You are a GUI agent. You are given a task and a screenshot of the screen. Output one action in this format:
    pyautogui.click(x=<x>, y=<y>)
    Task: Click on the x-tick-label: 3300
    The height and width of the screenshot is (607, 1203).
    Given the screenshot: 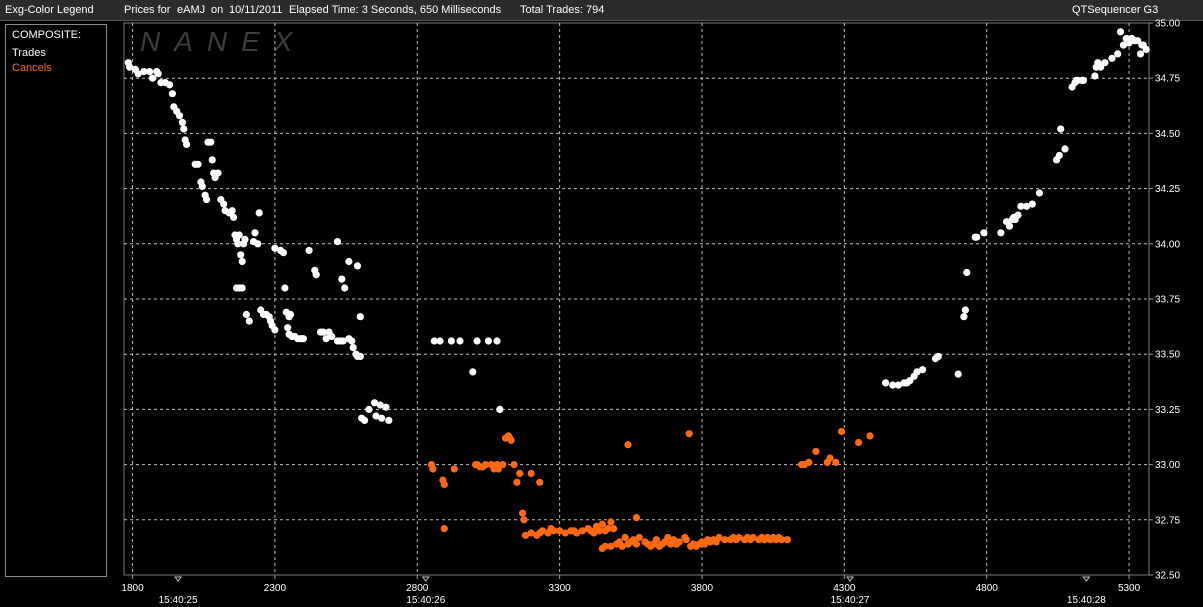 What is the action you would take?
    pyautogui.click(x=560, y=588)
    